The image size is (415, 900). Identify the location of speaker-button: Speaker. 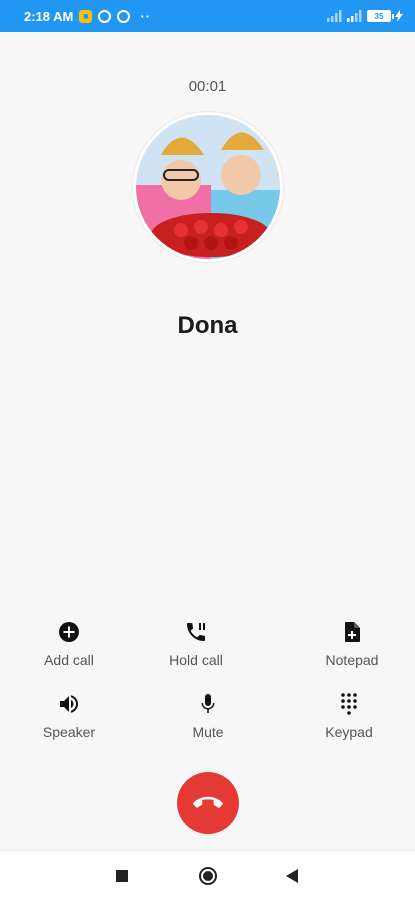
(69, 717).